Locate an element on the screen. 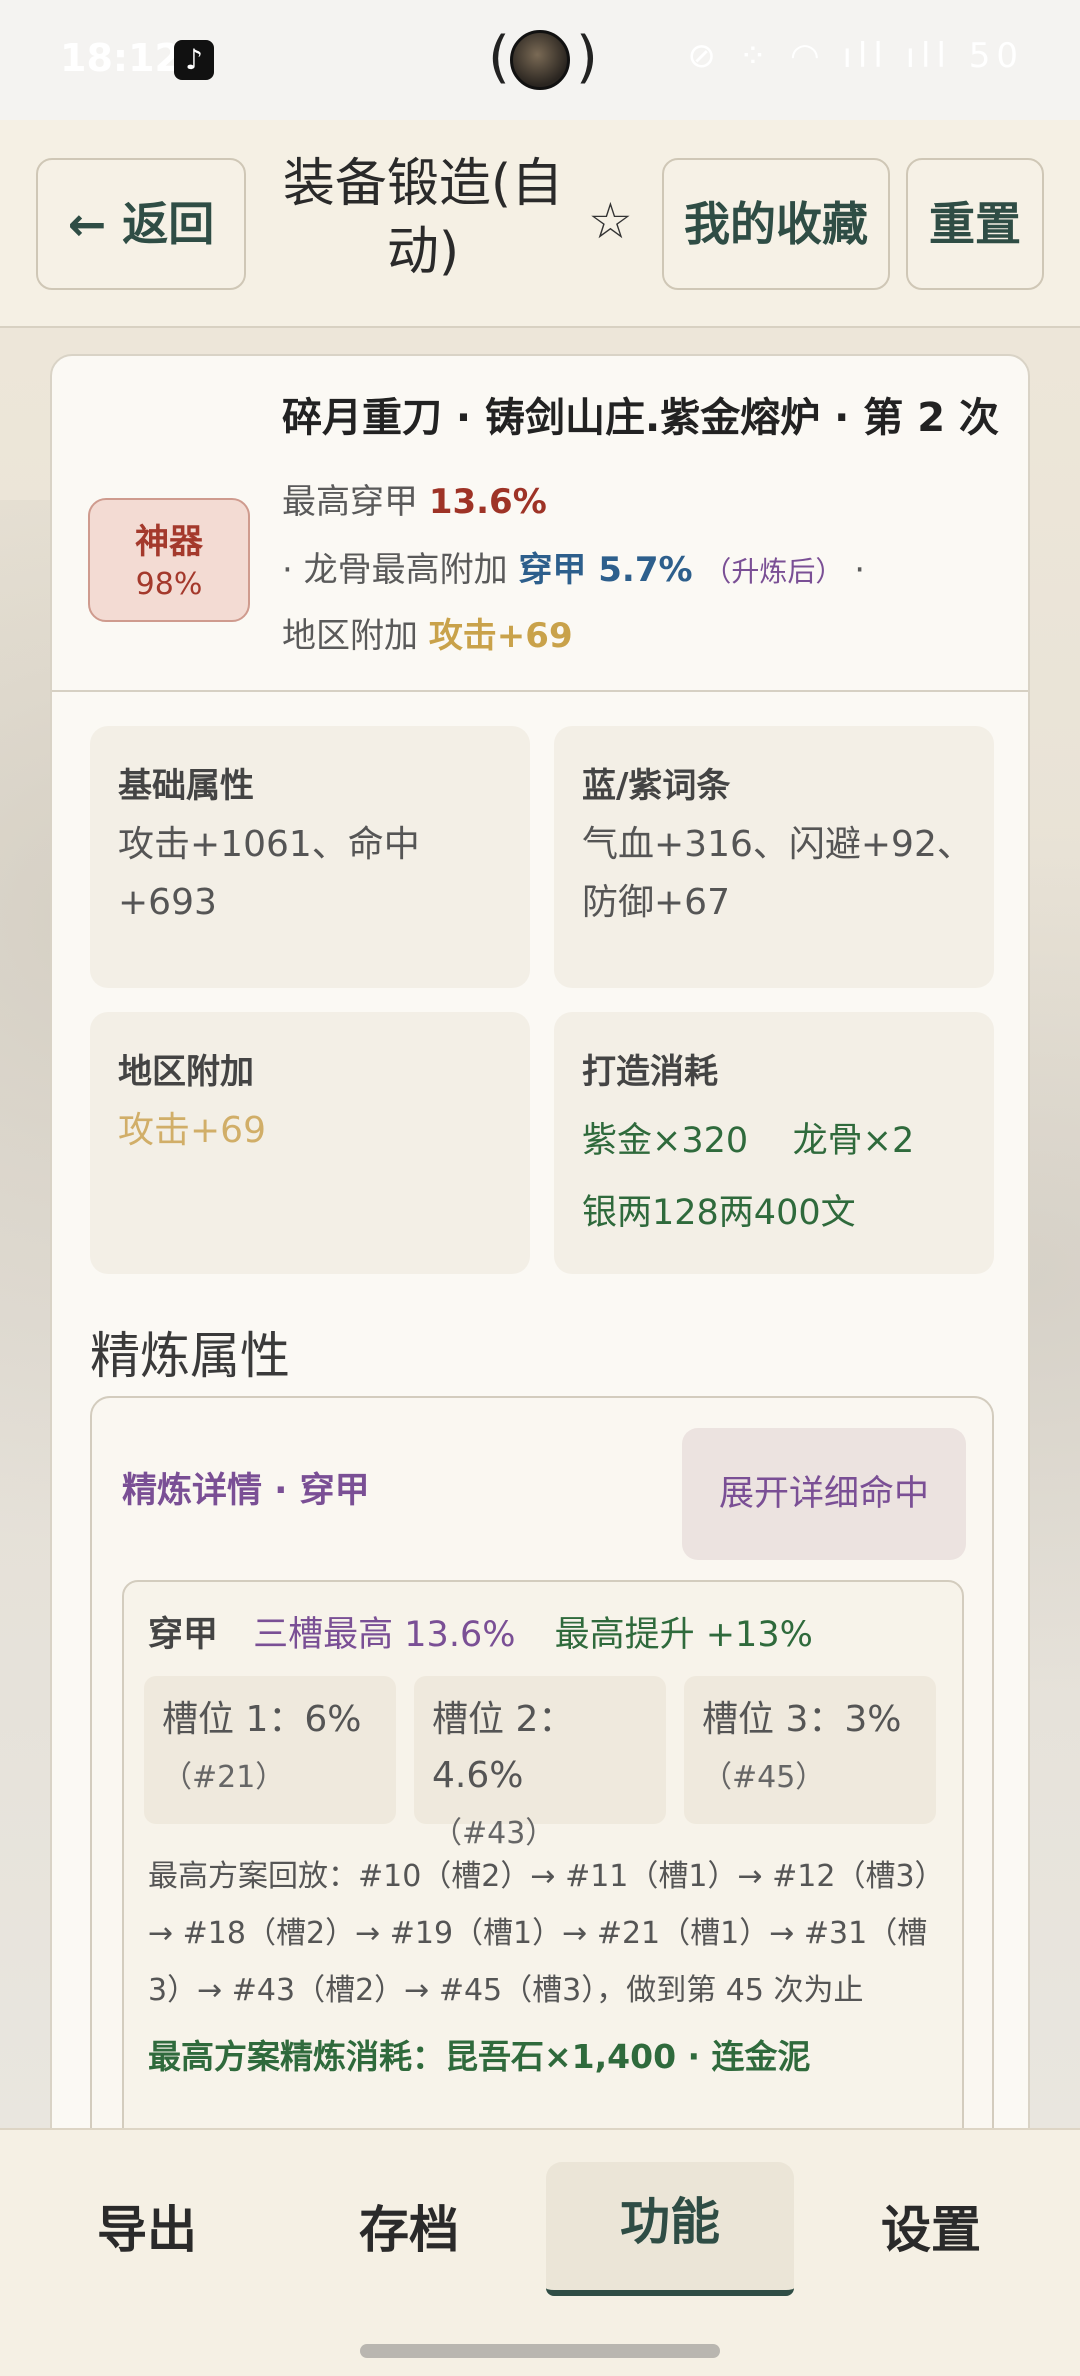 This screenshot has width=1080, height=2376. region-value: 攻击+69 is located at coordinates (500, 636).